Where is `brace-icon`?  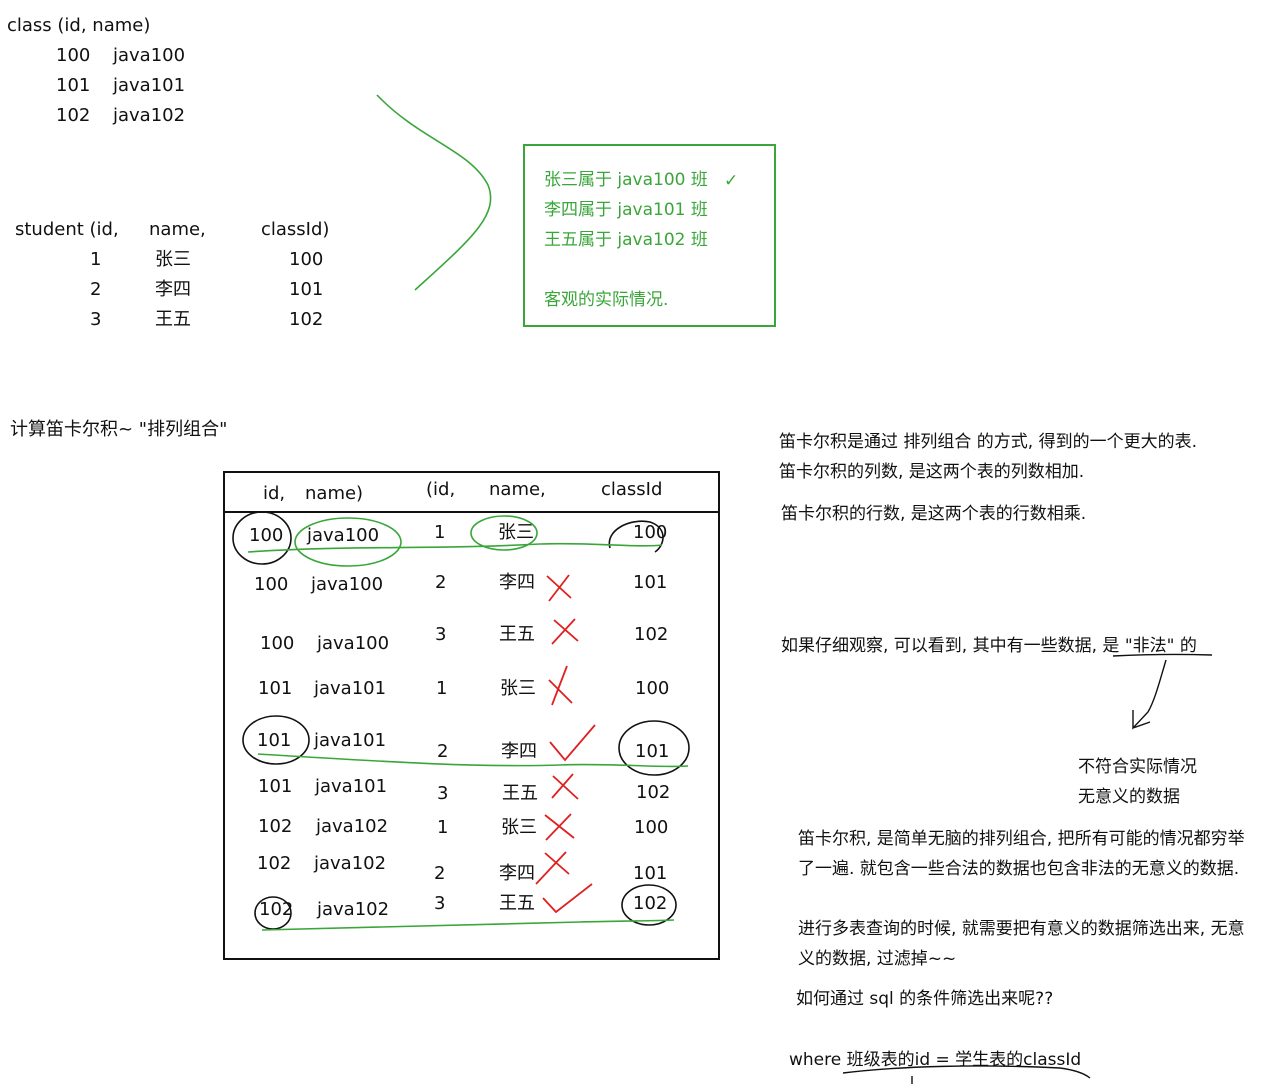 brace-icon is located at coordinates (434, 192).